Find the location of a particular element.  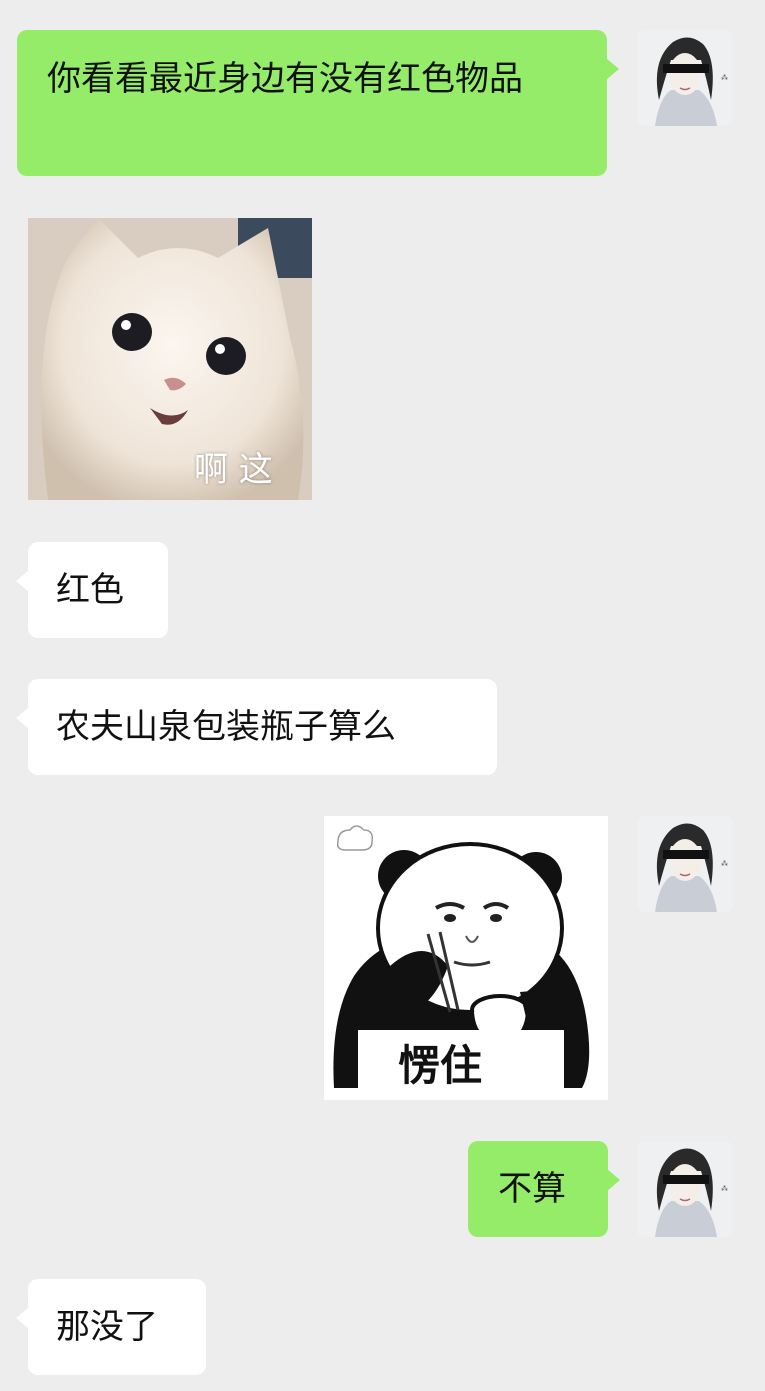

message-row: 你看看最近身边有没有红色物品 ⁂ is located at coordinates (382, 105).